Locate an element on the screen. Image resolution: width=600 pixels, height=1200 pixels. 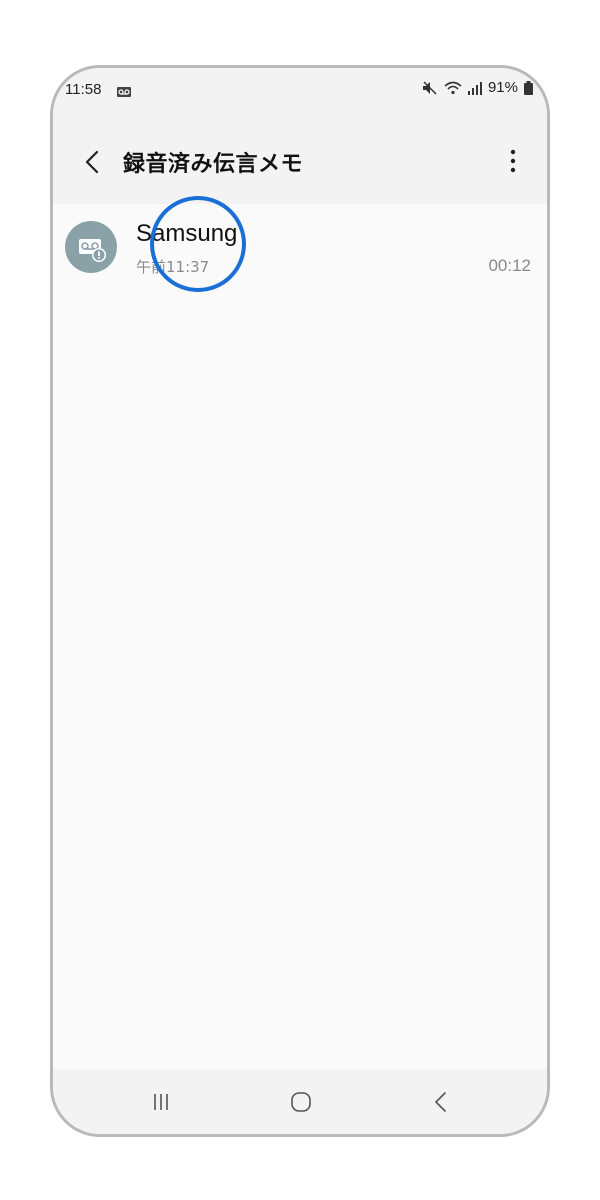
recordings-list: Samsung 午前11:37 00:12 is located at coordinates (300, 246).